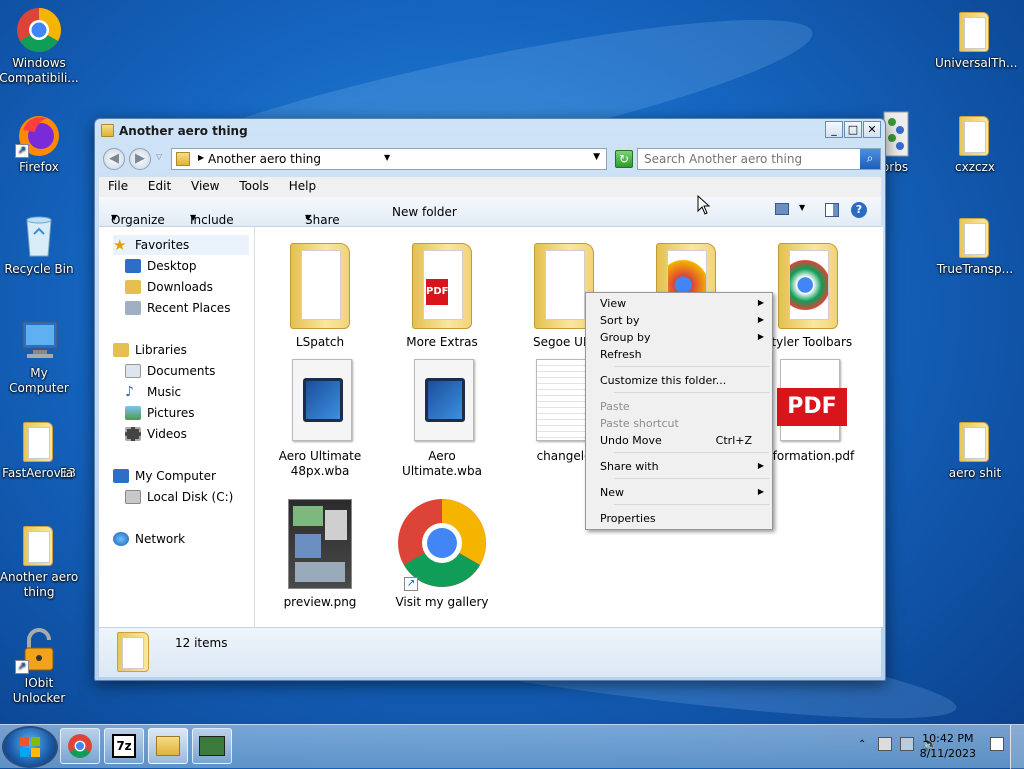  Describe the element at coordinates (424, 212) in the screenshot. I see `new-folder-button: New folder` at that location.